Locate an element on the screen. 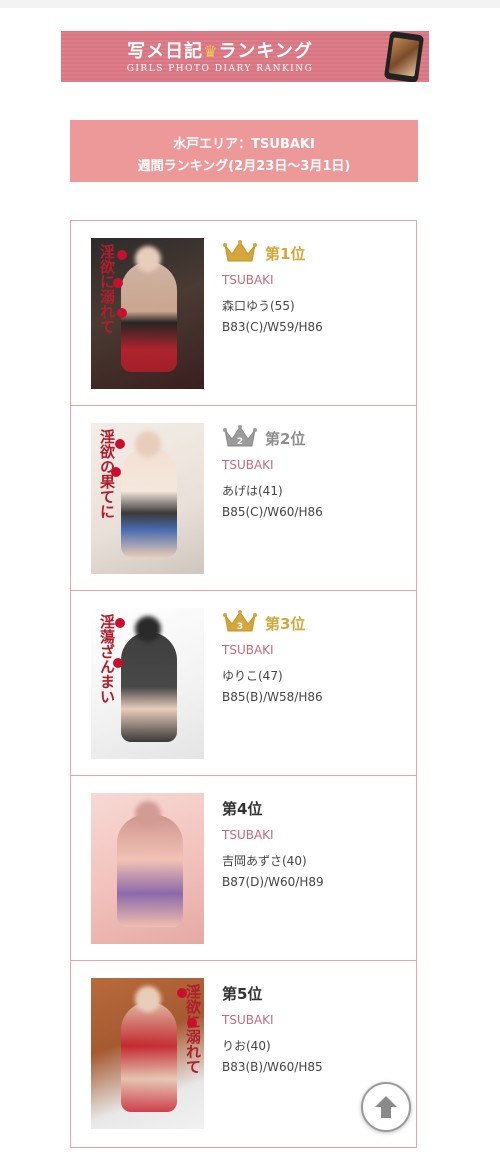 The image size is (500, 1160). svg-text: 2 is located at coordinates (240, 442).